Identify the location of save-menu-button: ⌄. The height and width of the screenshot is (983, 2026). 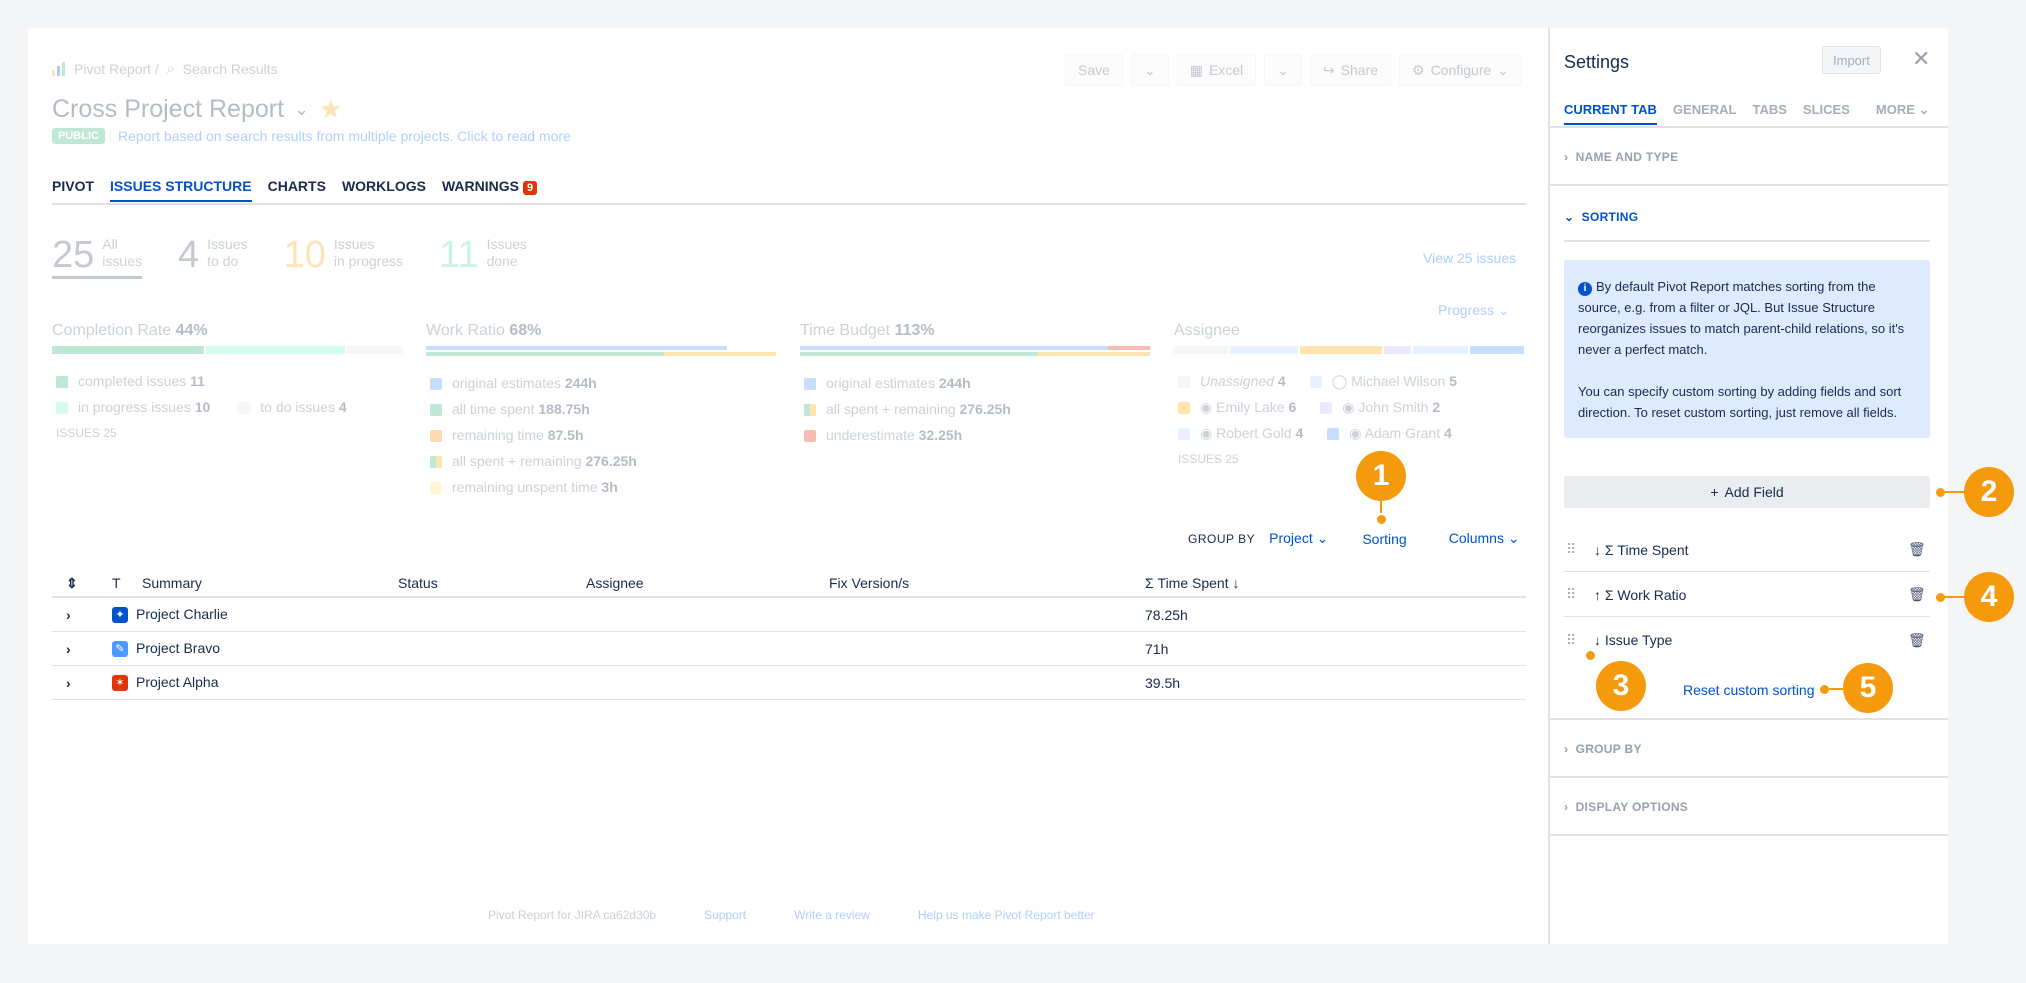
(1149, 70).